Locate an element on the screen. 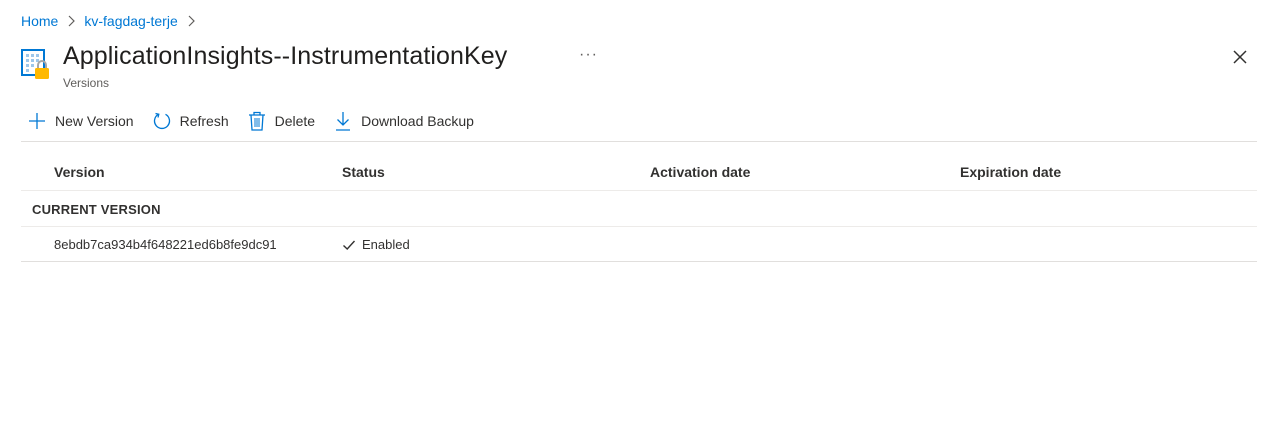 The width and height of the screenshot is (1269, 427). breadcrumb-key-vault: kv-fagdag-terje is located at coordinates (130, 21).